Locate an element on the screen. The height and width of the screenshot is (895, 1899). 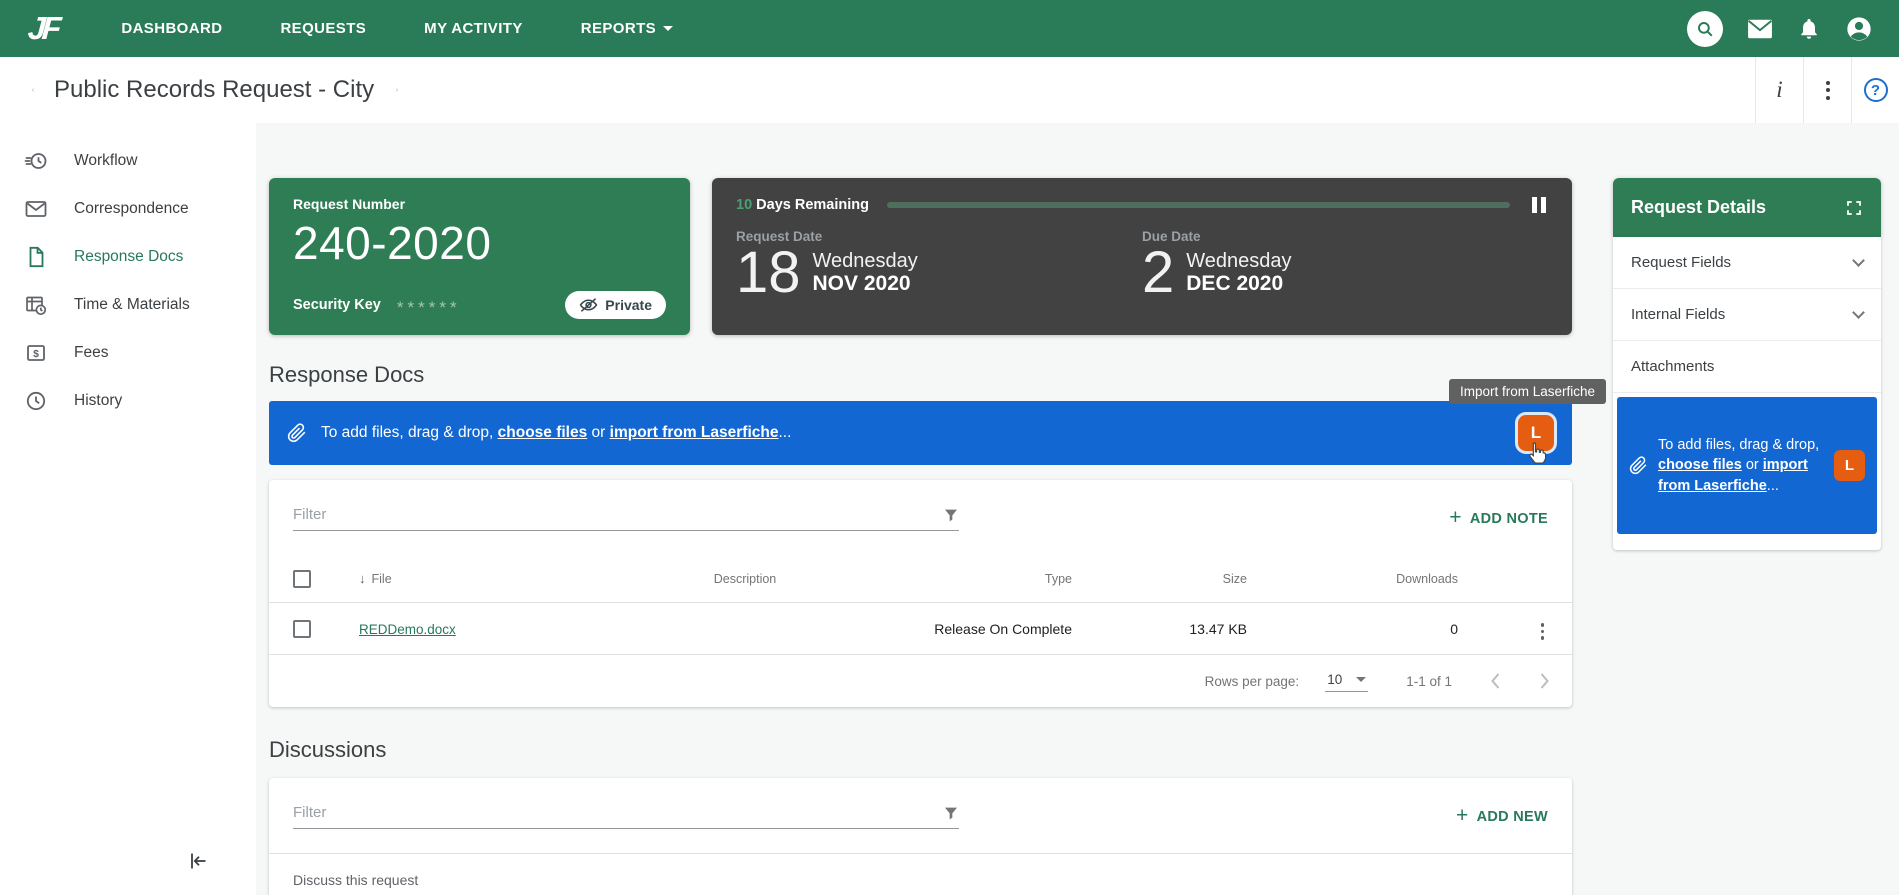
sidebar-item-correspondence: Correspondence is located at coordinates (128, 209).